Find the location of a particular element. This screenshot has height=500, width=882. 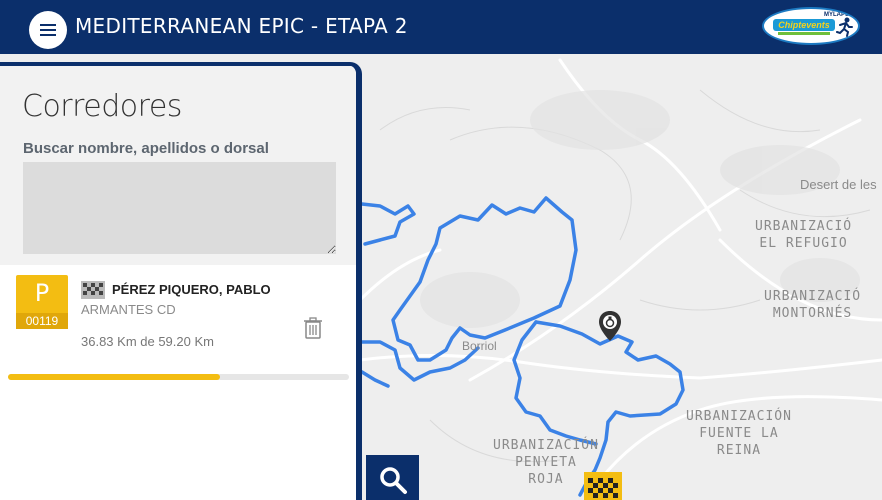

hamburger-menu-icon is located at coordinates (48, 30).